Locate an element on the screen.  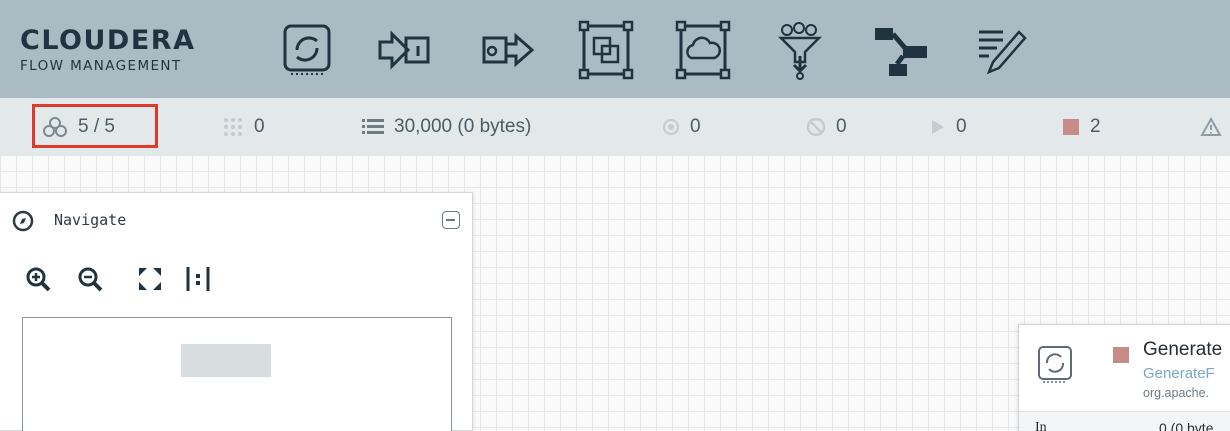
processor-type: GenerateF is located at coordinates (1179, 373).